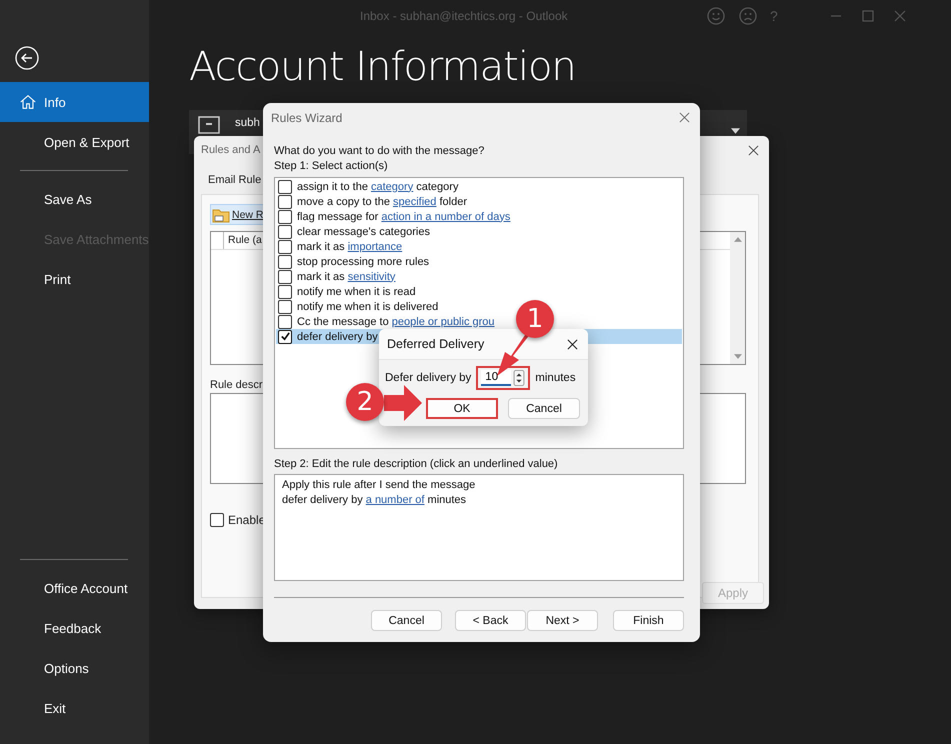 The width and height of the screenshot is (951, 744). I want to click on action-text: notify me when it is delivered, so click(367, 306).